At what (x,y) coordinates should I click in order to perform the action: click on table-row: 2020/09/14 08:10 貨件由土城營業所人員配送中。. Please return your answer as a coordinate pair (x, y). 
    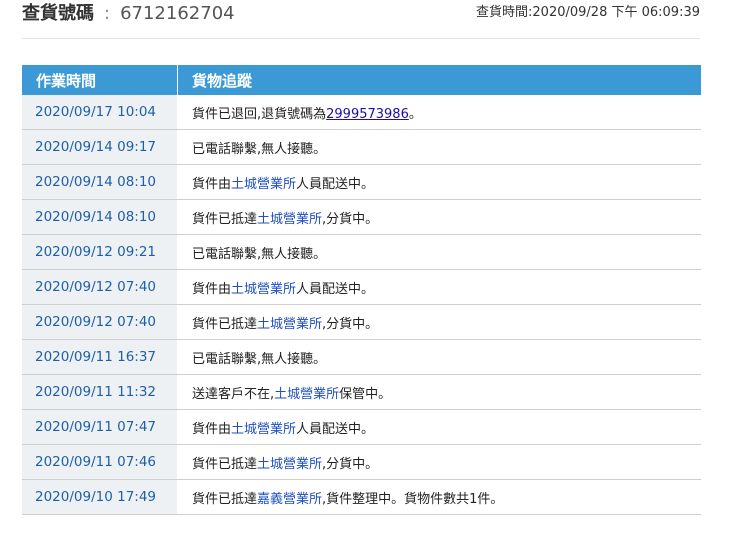
    Looking at the image, I should click on (361, 182).